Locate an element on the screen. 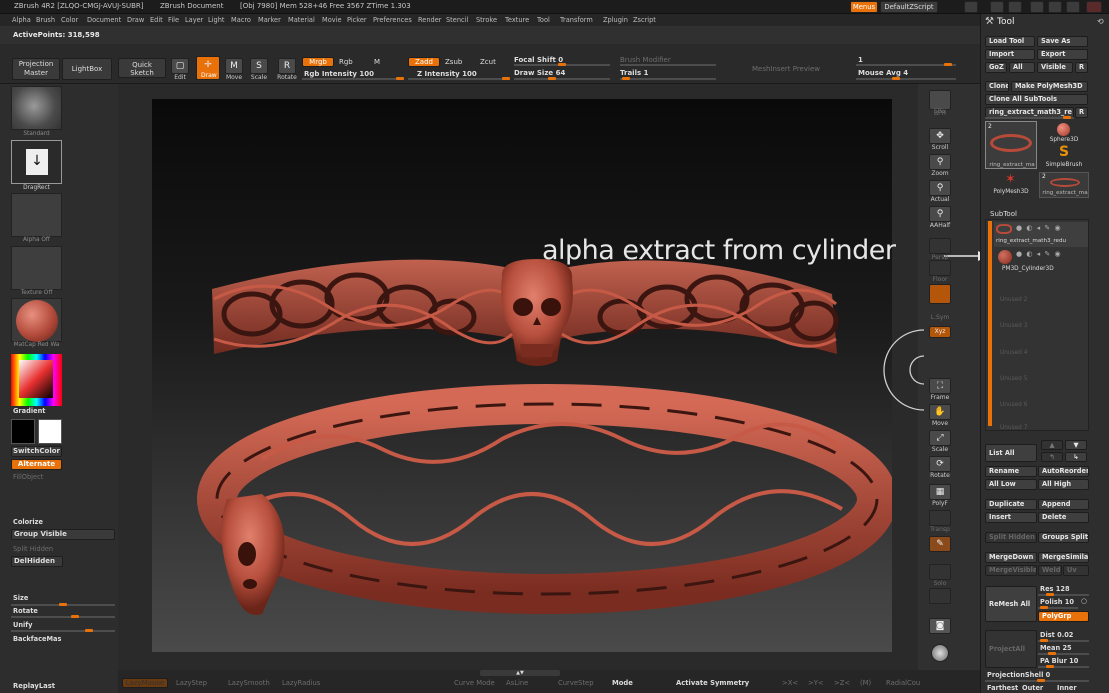 The height and width of the screenshot is (693, 1109). menu-material: Material is located at coordinates (301, 20).